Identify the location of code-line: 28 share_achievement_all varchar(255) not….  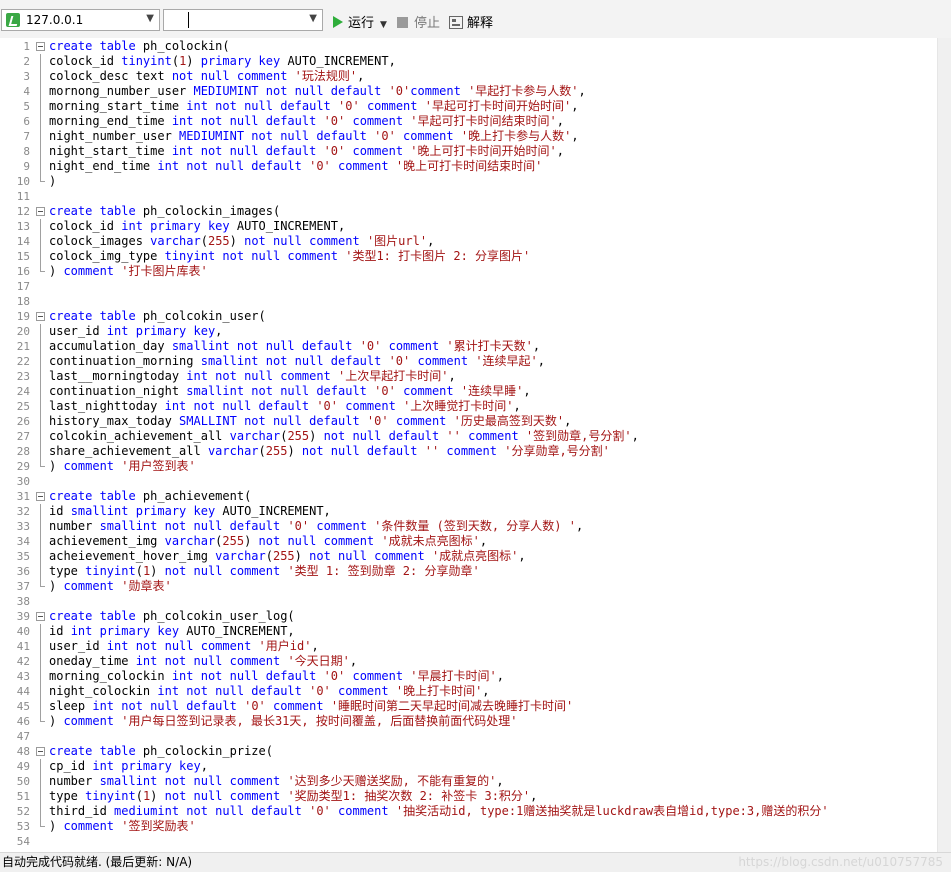
(468, 451).